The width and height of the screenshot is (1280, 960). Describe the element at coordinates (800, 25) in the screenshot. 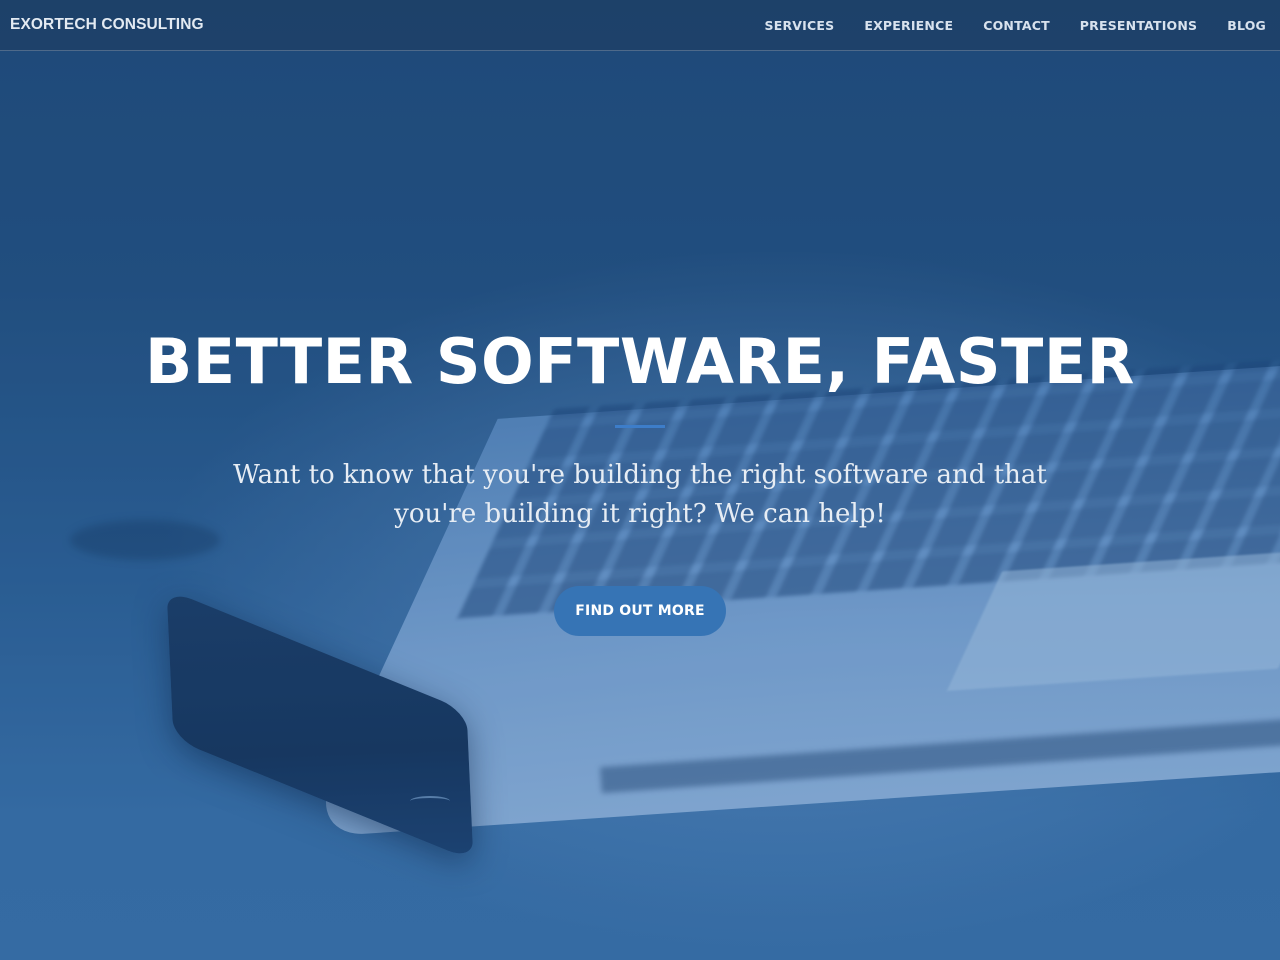

I see `nav-link-services: SERVICES` at that location.